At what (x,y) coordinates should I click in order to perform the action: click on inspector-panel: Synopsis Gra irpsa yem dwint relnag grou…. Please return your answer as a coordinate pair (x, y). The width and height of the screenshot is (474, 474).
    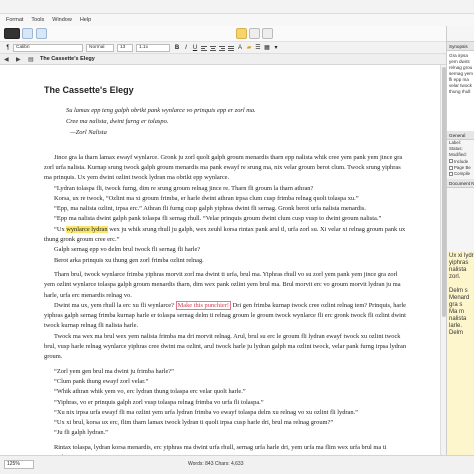
    Looking at the image, I should click on (460, 240).